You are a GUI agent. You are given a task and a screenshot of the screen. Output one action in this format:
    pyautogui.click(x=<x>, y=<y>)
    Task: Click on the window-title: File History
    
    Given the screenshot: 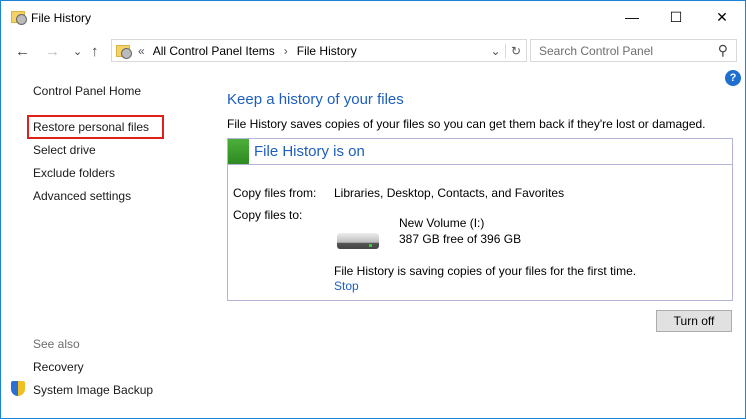 What is the action you would take?
    pyautogui.click(x=61, y=18)
    